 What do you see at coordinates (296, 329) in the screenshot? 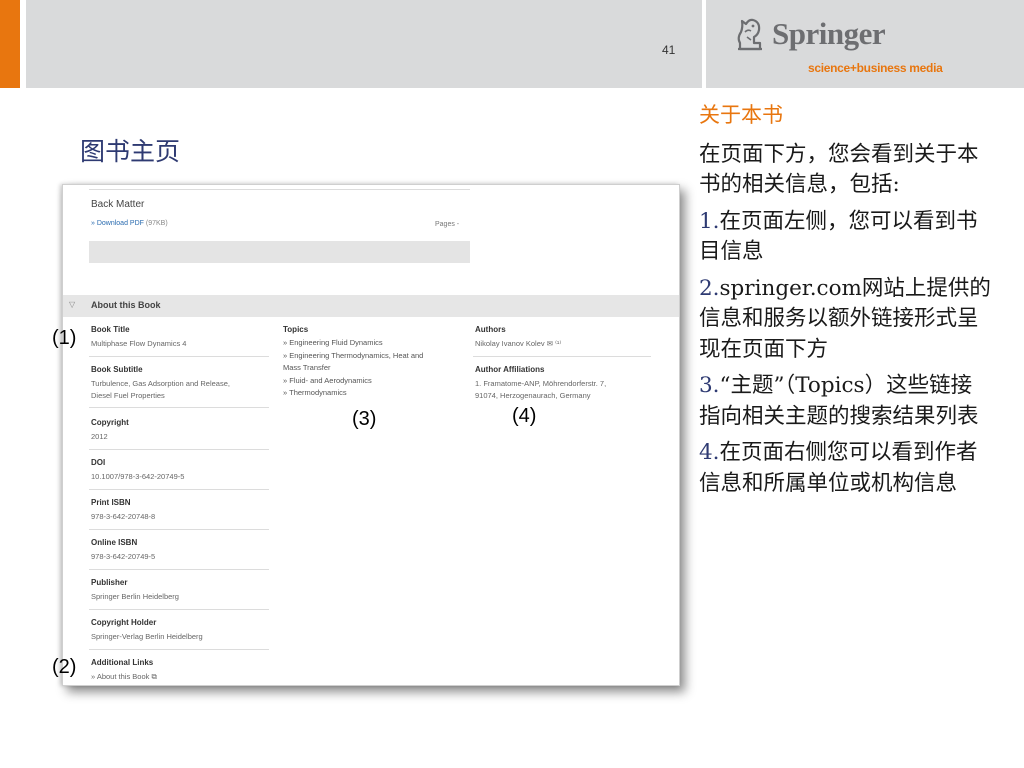
I see `topics-label: Topics` at bounding box center [296, 329].